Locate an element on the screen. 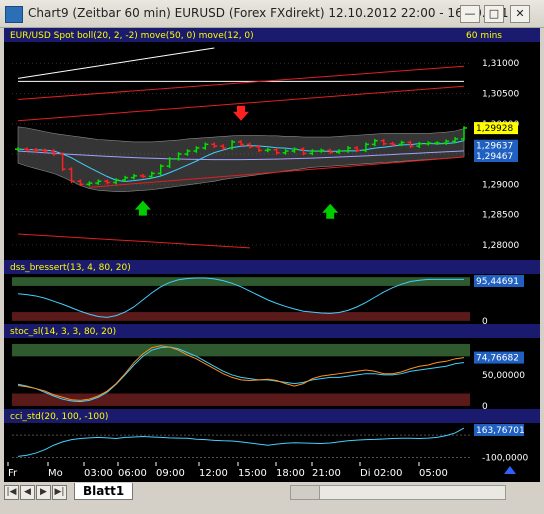 This screenshot has width=544, height=514. last-sheet-button: ▶| is located at coordinates (59, 492).